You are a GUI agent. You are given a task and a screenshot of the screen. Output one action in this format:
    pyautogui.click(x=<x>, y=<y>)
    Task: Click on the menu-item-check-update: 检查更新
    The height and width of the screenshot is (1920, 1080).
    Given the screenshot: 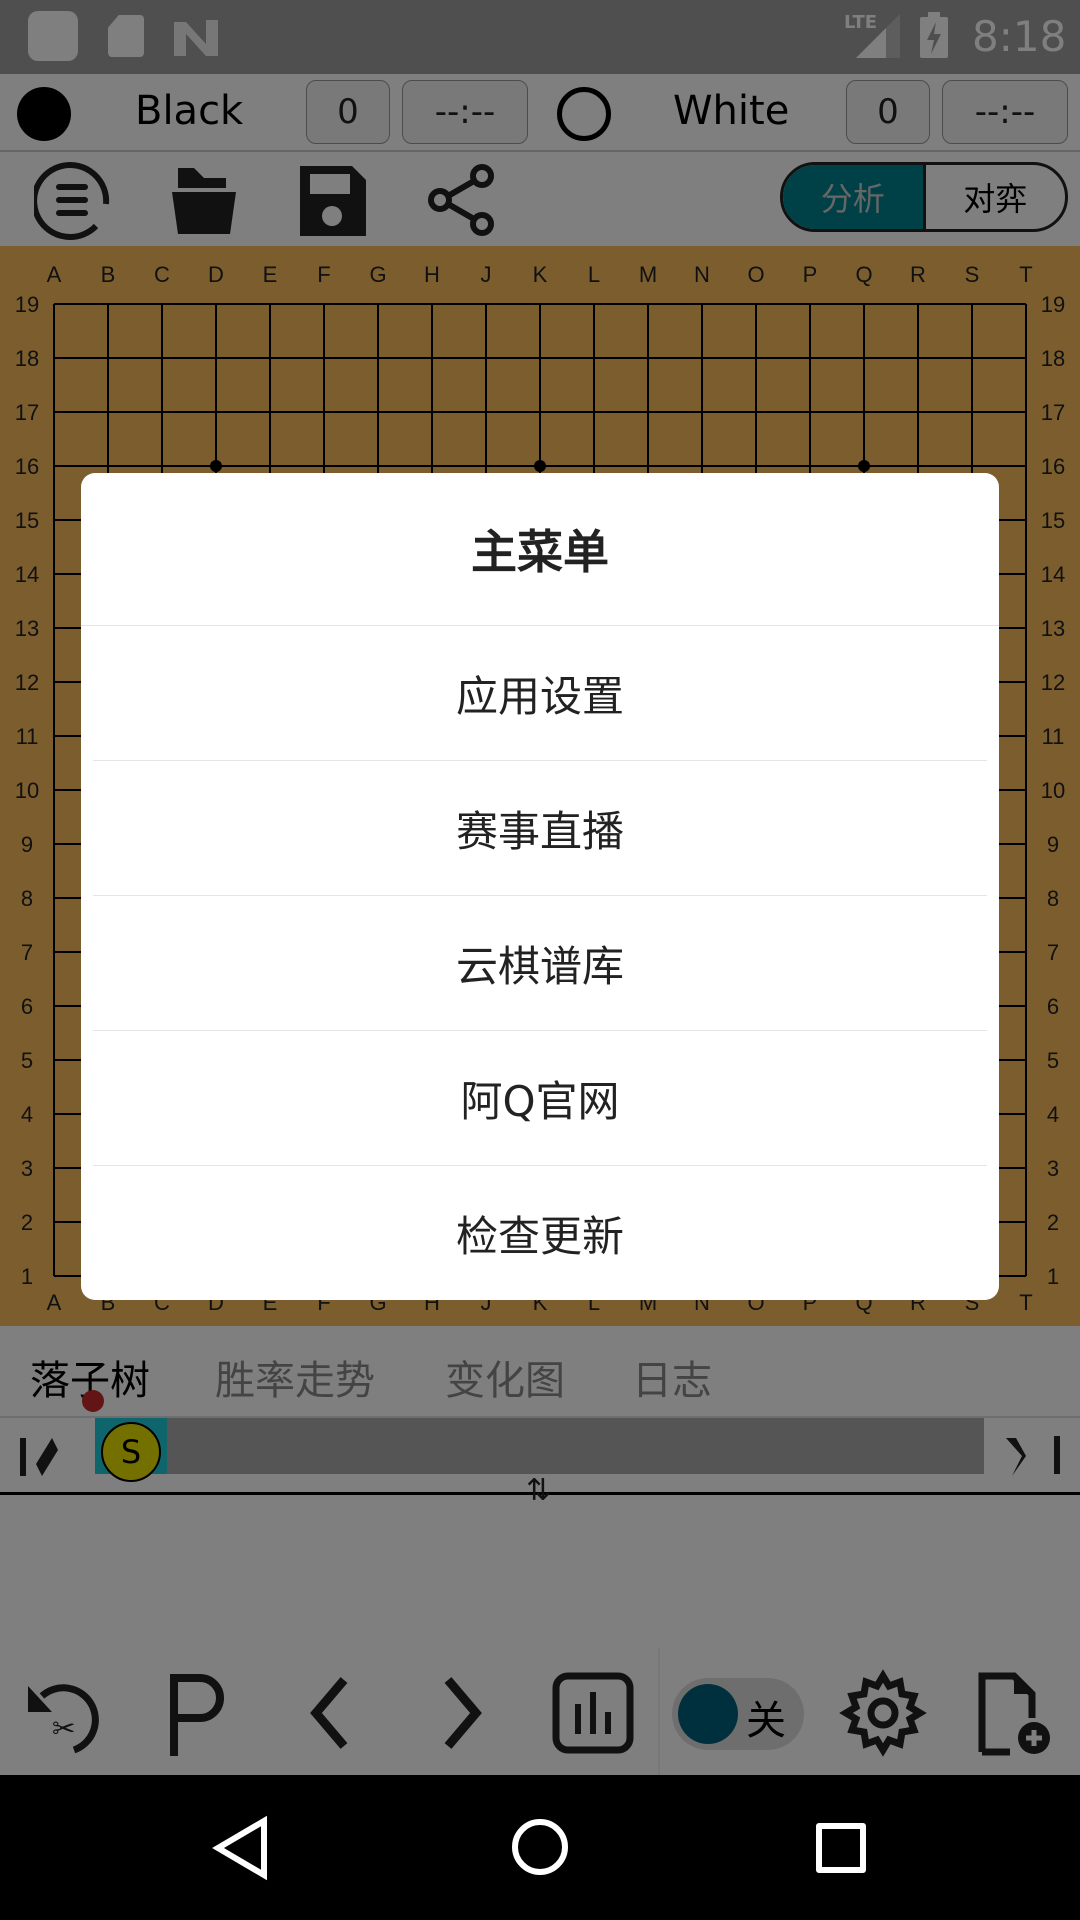 What is the action you would take?
    pyautogui.click(x=540, y=1233)
    